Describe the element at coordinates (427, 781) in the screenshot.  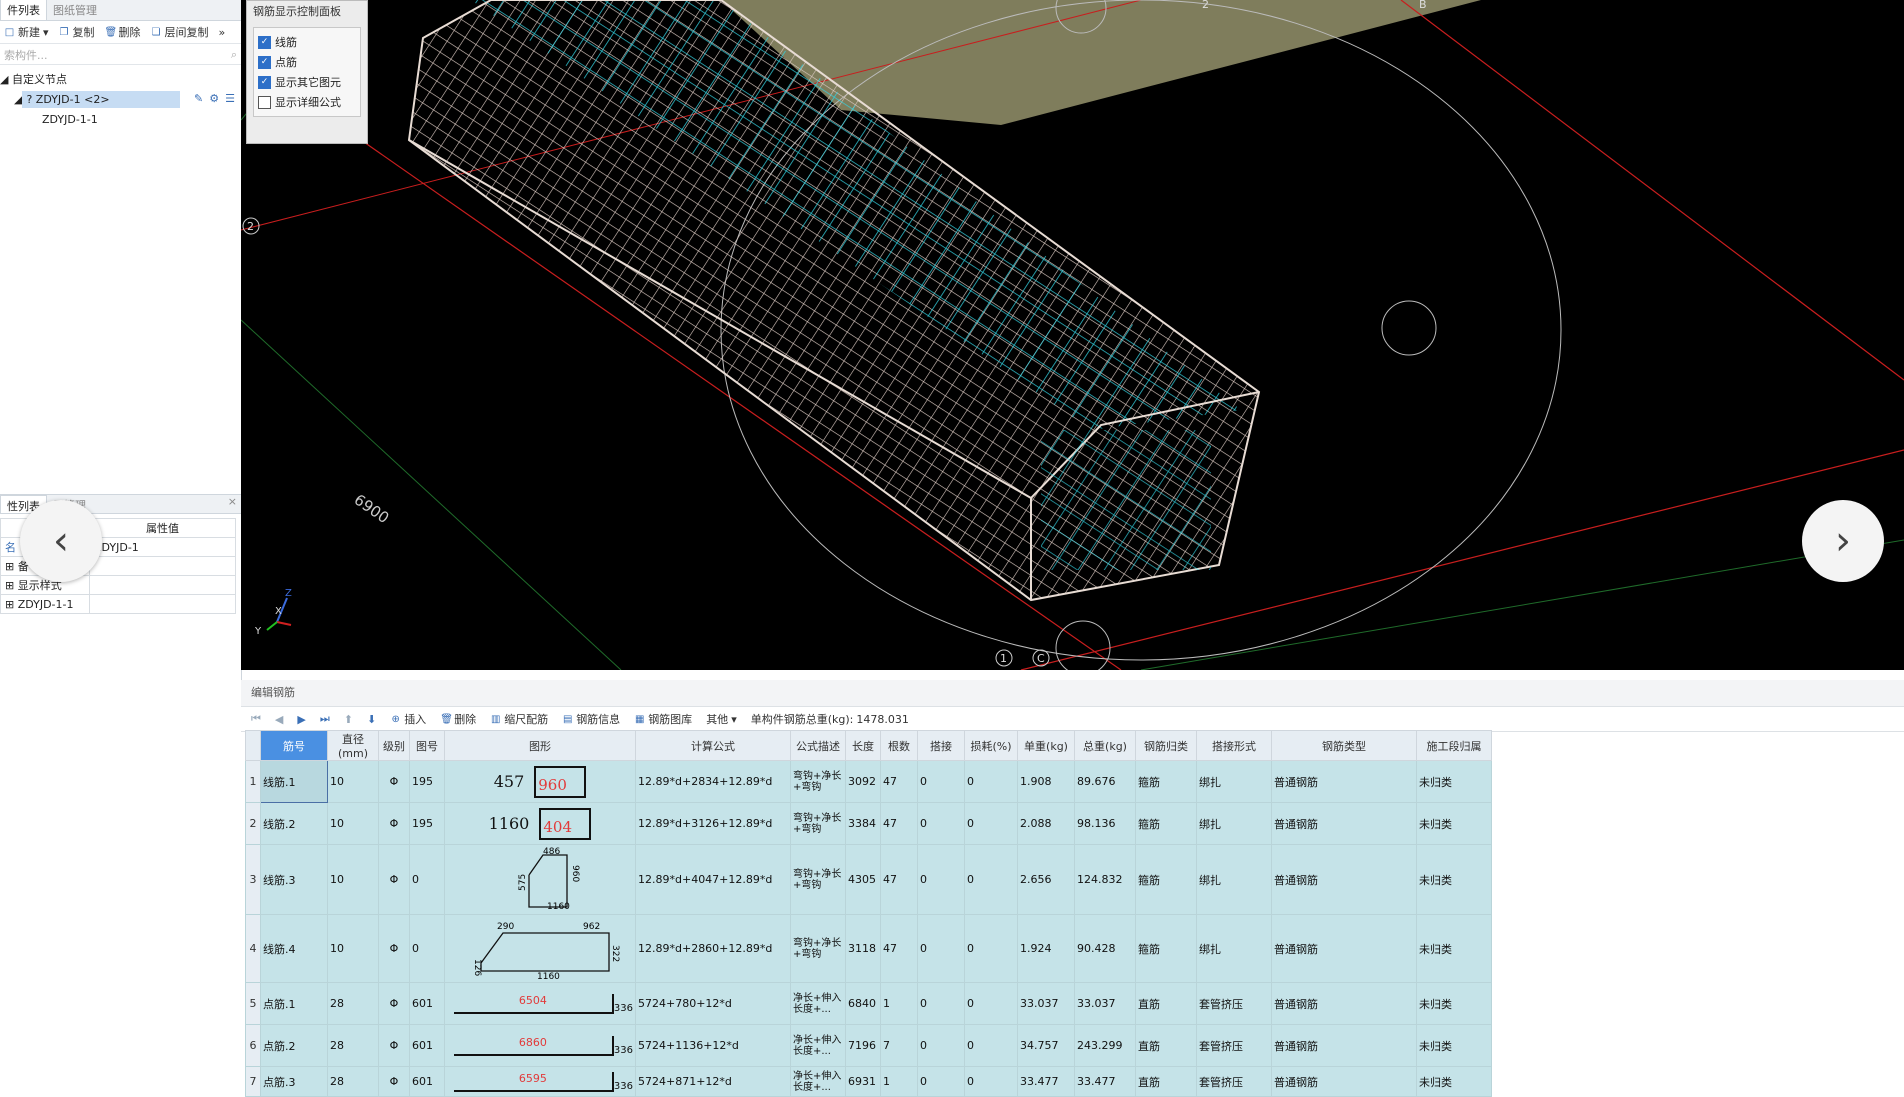
I see `cell-figure-no: 195` at that location.